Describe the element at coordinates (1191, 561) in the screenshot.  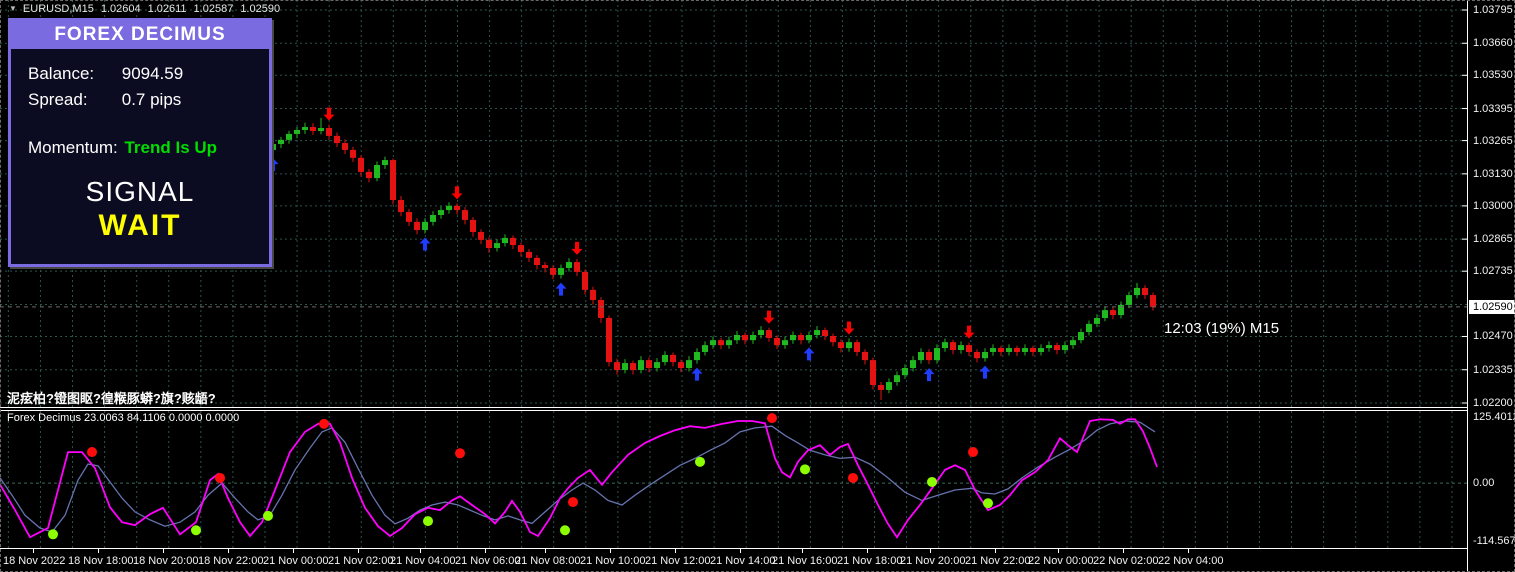
I see `time-tick-label: 22 Nov 04:00` at that location.